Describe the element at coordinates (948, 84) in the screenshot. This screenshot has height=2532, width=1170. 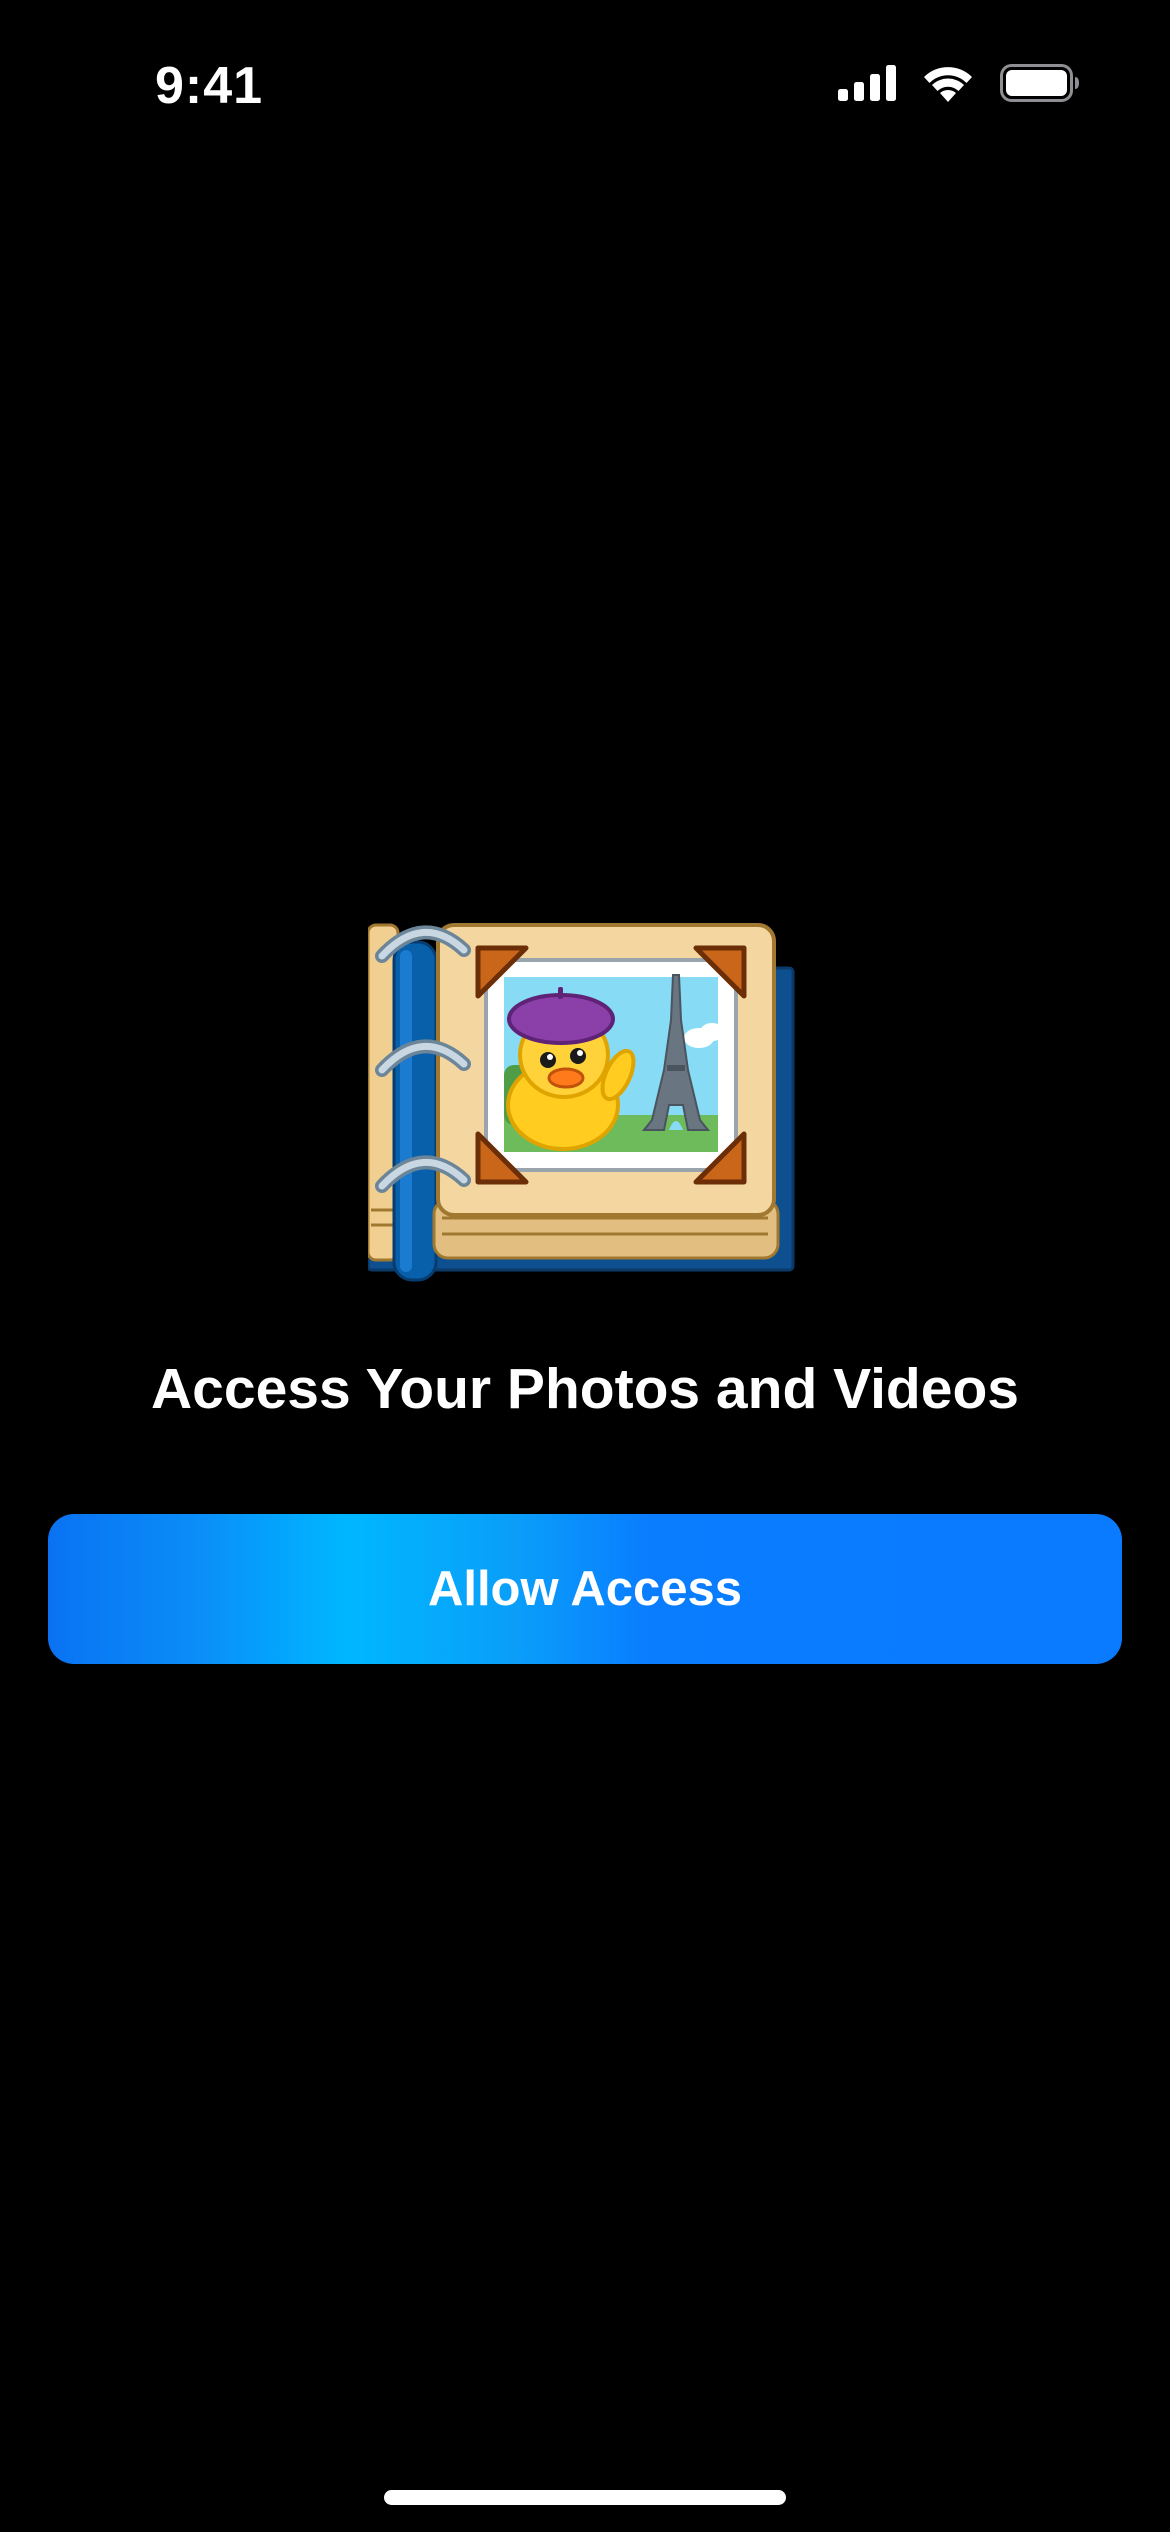
I see `wifi-icon` at that location.